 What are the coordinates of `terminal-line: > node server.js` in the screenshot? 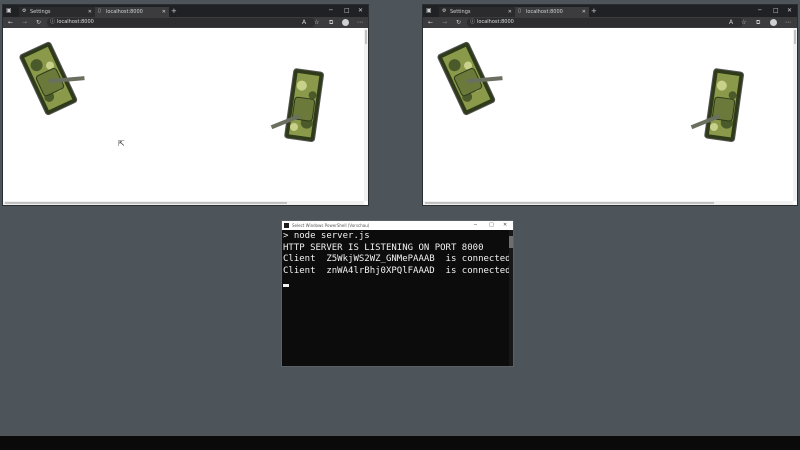 It's located at (326, 236).